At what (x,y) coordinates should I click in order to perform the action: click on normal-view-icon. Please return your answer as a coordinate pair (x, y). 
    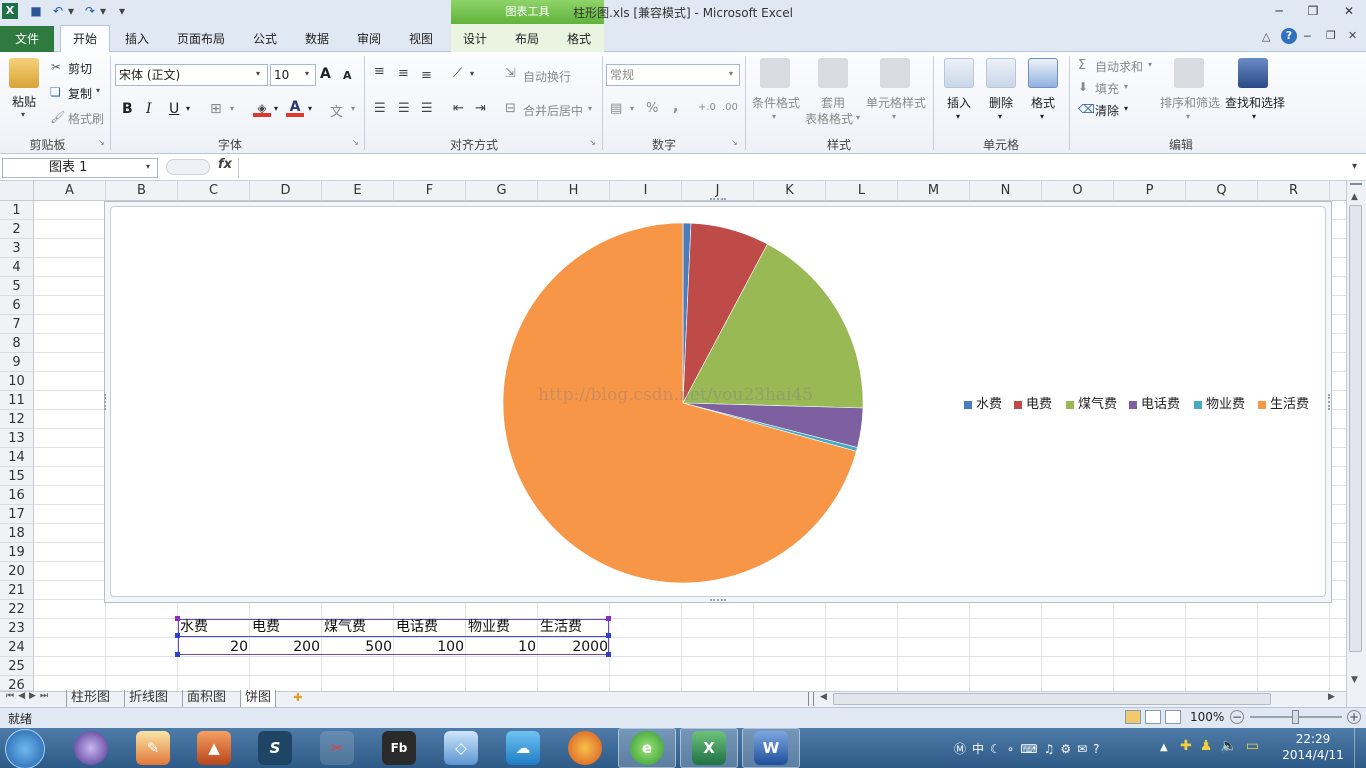
    Looking at the image, I should click on (1133, 717).